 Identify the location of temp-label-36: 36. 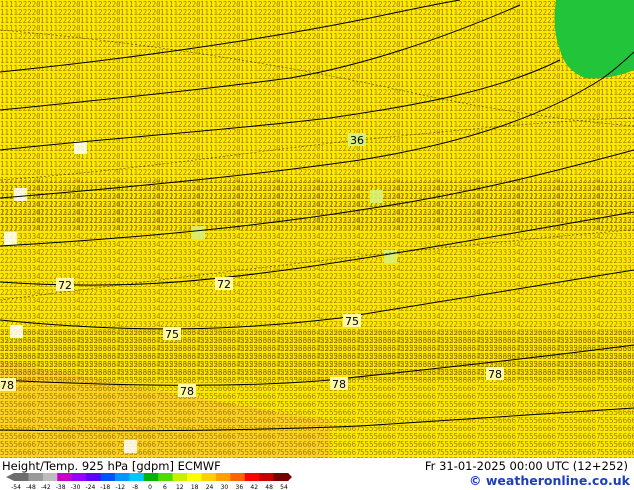
(357, 140).